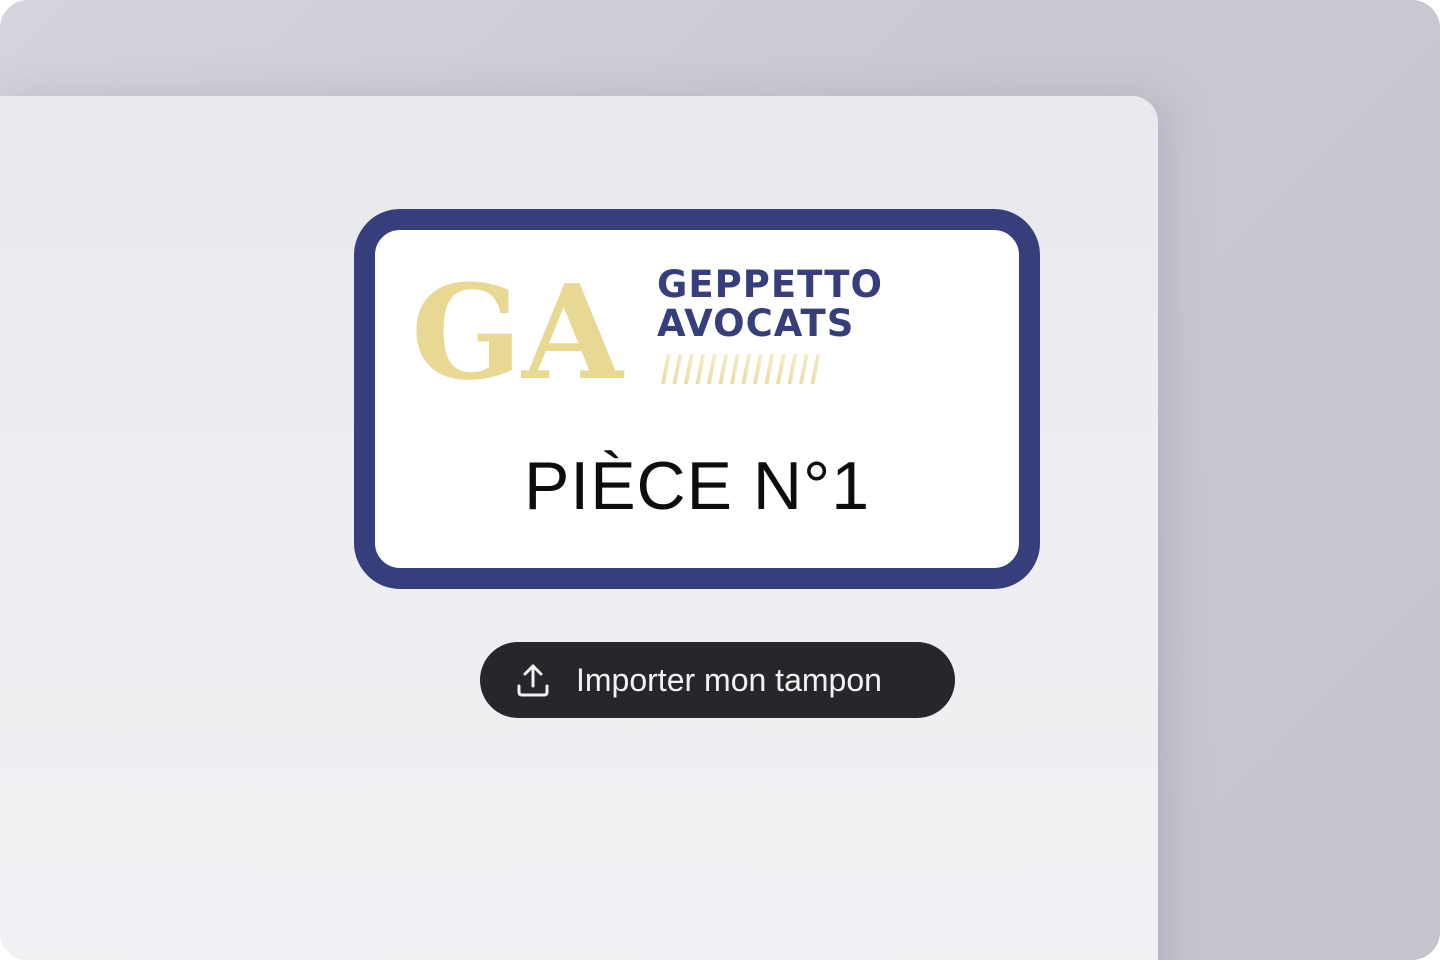 Image resolution: width=1440 pixels, height=960 pixels. I want to click on logo-hatch-decoration, so click(741, 369).